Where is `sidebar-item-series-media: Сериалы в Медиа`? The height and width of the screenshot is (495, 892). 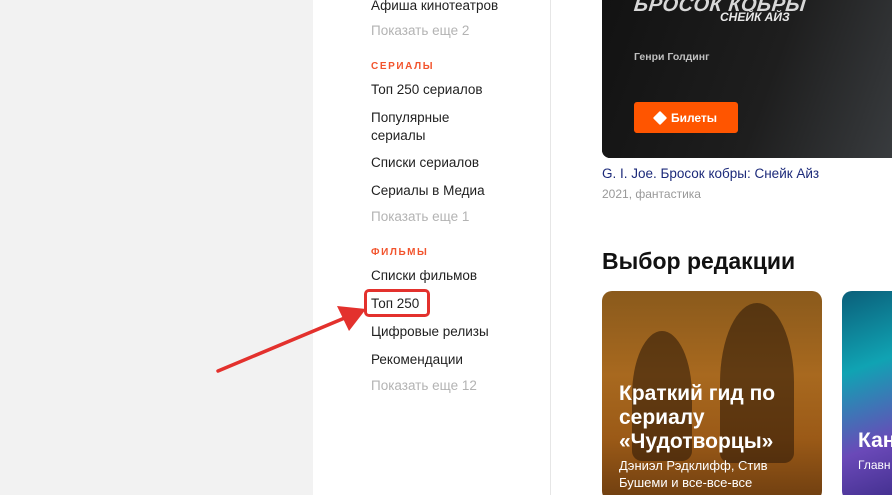 sidebar-item-series-media: Сериалы в Медиа is located at coordinates (456, 191).